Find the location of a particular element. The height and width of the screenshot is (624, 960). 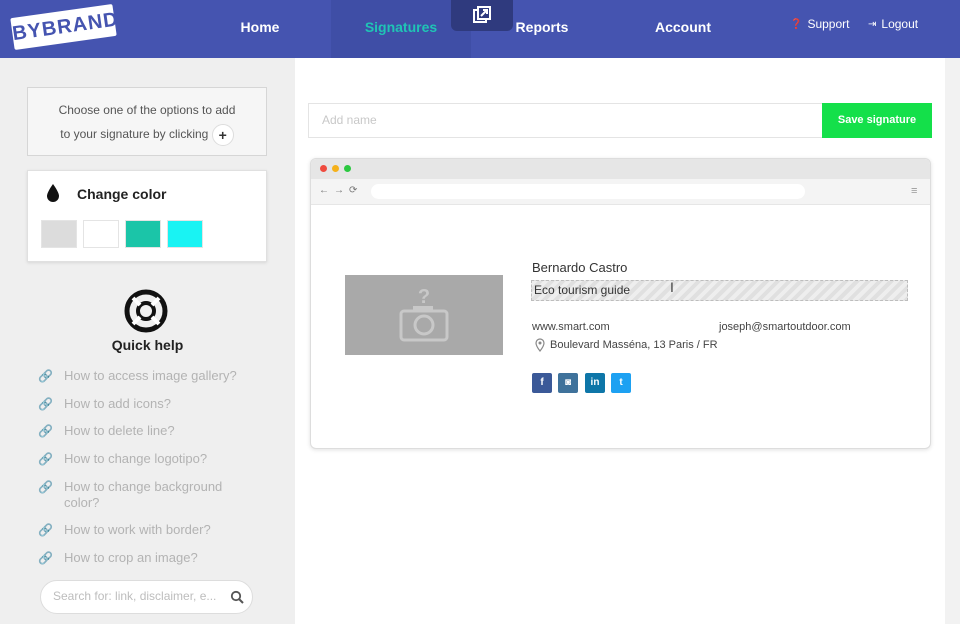

window-close-dot is located at coordinates (323, 168).